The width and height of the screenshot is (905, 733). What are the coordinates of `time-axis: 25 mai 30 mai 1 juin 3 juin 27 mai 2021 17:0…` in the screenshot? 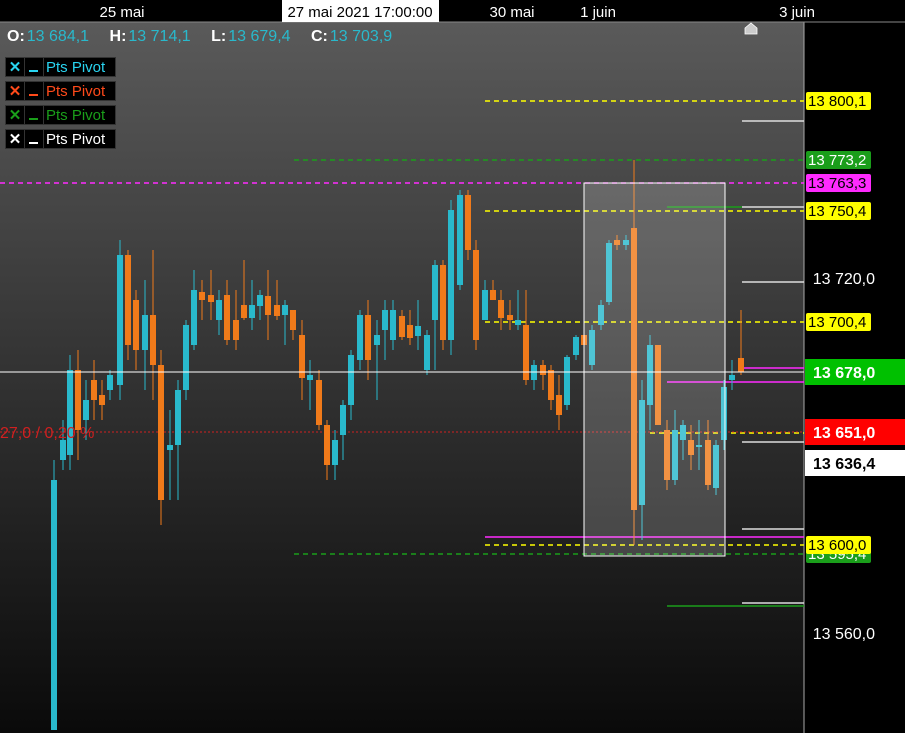 It's located at (452, 11).